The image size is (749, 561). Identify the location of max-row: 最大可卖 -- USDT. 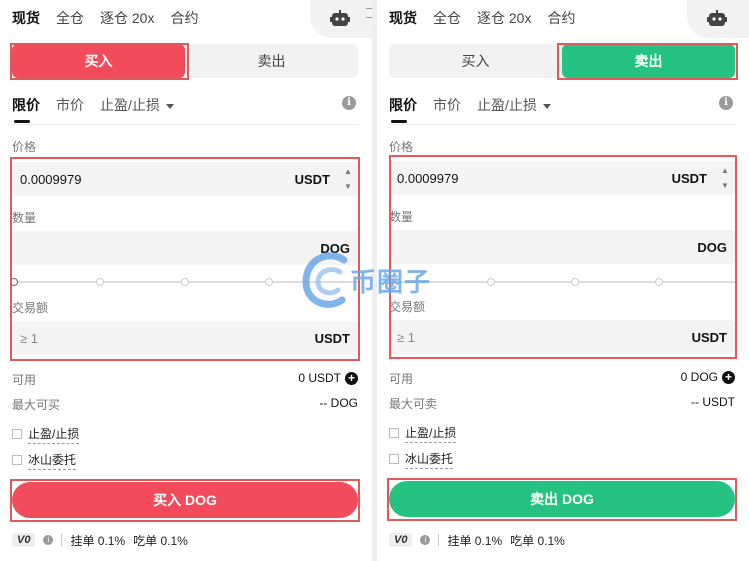
(562, 403).